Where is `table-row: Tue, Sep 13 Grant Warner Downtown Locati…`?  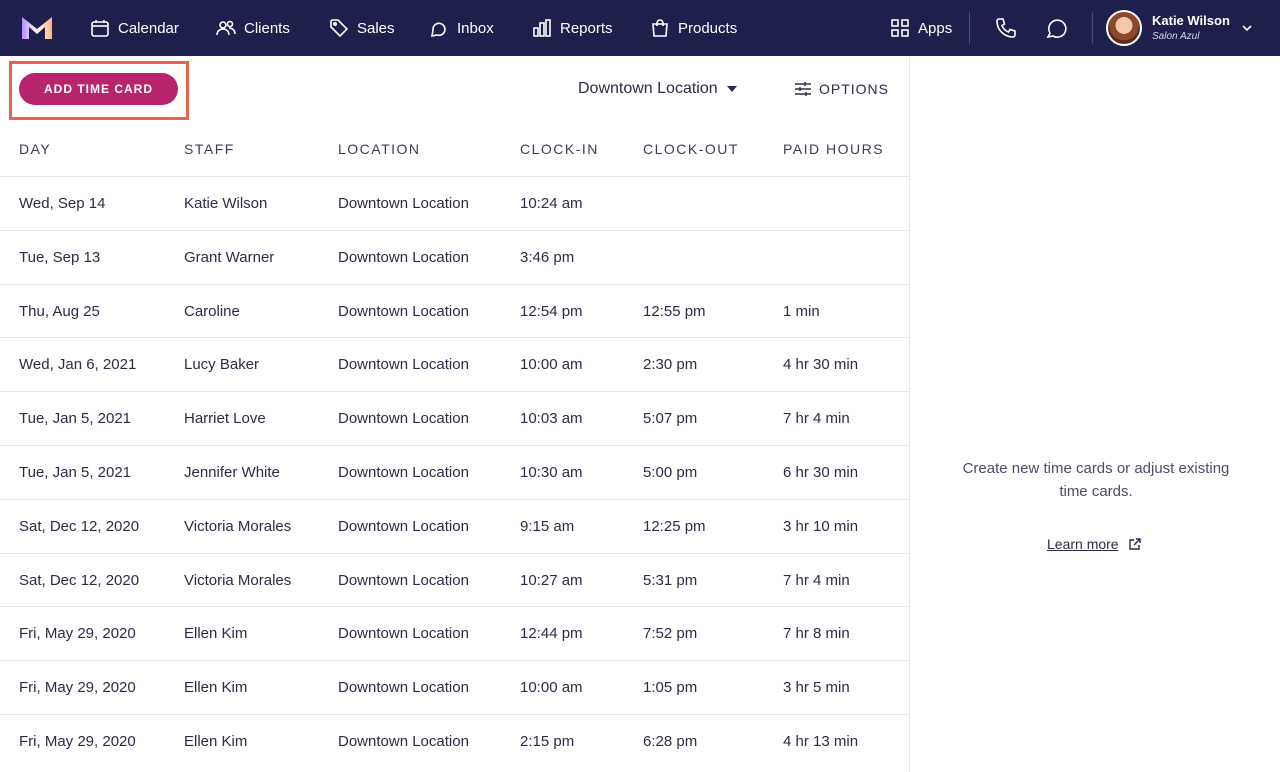
table-row: Tue, Sep 13 Grant Warner Downtown Locati… is located at coordinates (454, 258).